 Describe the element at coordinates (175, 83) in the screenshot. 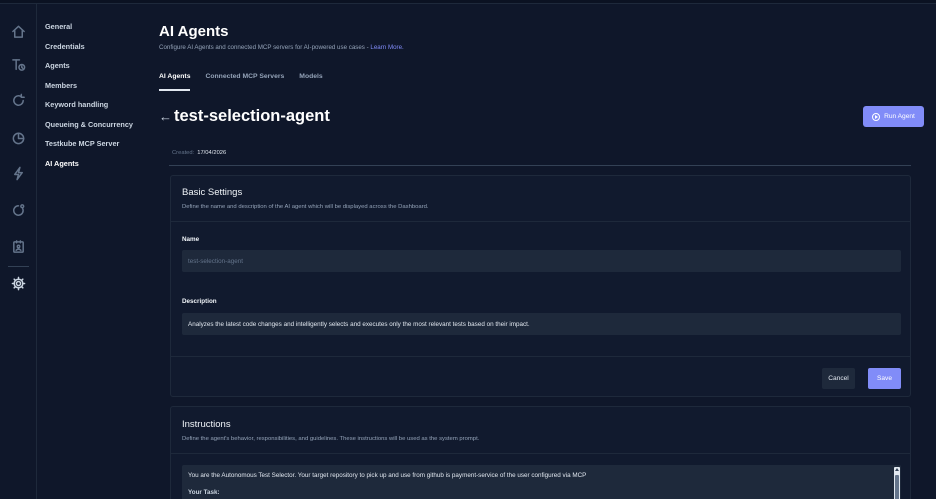

I see `tab-ai-agents: AI Agents` at that location.